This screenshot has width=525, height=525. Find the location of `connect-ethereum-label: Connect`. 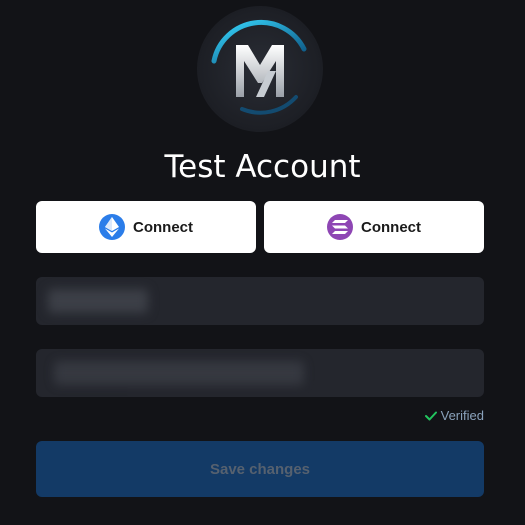

connect-ethereum-label: Connect is located at coordinates (163, 227).